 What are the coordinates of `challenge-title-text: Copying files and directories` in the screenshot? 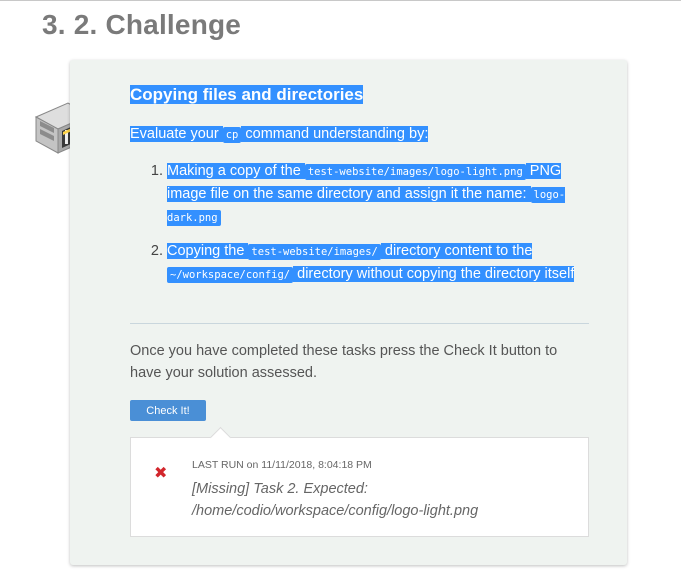 It's located at (247, 94).